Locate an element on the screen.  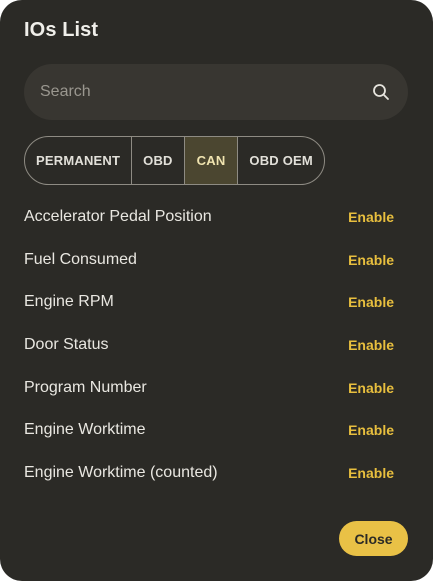
io-name: Accelerator Pedal Position is located at coordinates (118, 217).